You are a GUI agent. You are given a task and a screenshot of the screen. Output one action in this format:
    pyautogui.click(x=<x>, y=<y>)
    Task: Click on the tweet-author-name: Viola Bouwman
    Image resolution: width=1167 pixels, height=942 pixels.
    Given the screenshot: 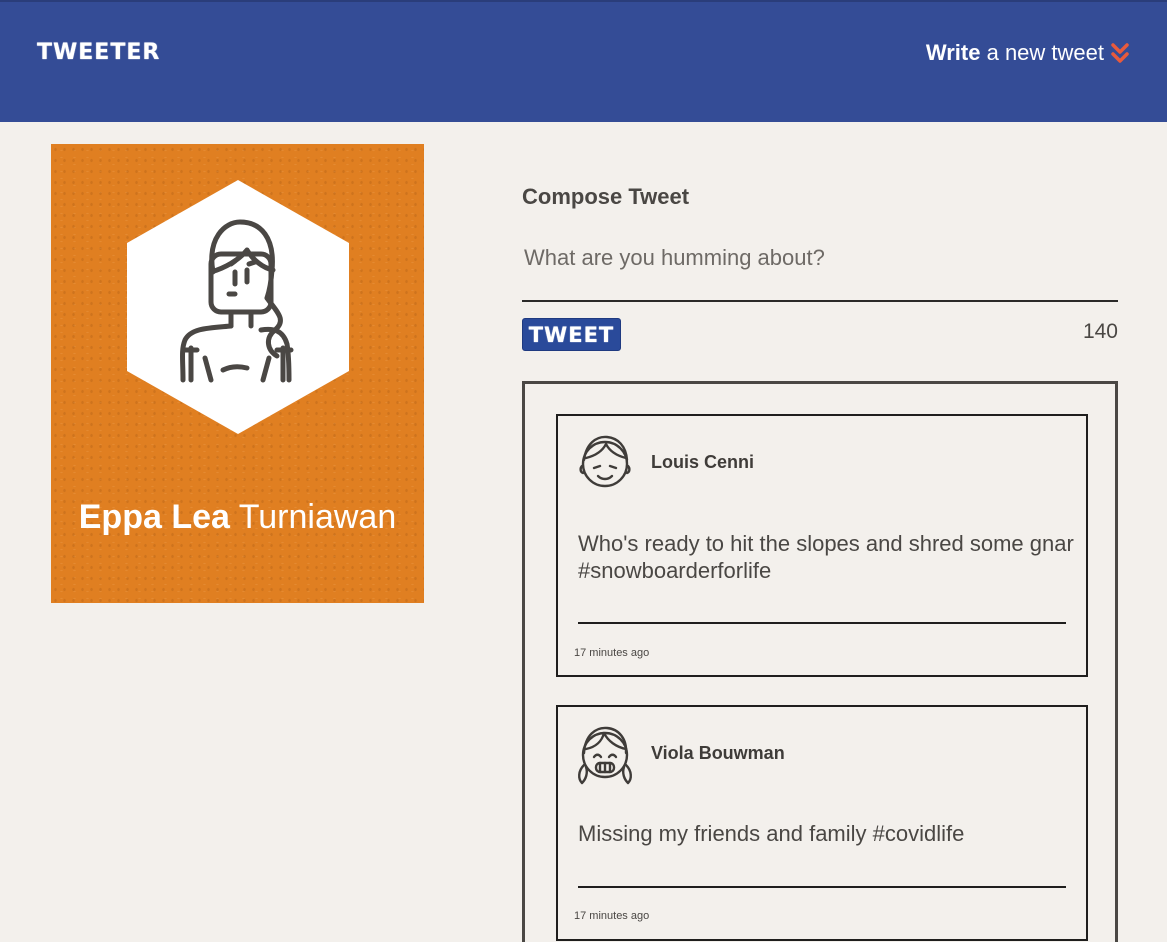 What is the action you would take?
    pyautogui.click(x=718, y=753)
    